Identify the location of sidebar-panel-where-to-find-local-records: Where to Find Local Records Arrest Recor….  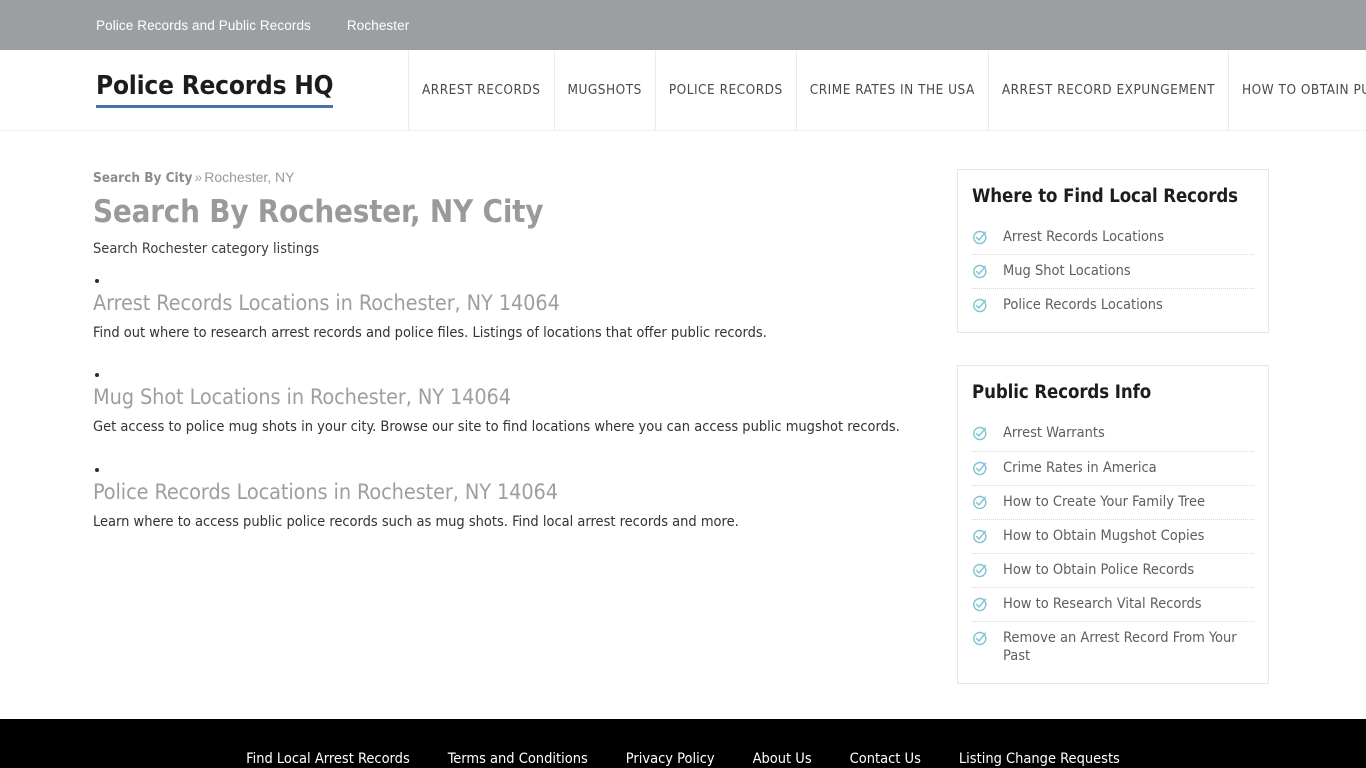
(1113, 251).